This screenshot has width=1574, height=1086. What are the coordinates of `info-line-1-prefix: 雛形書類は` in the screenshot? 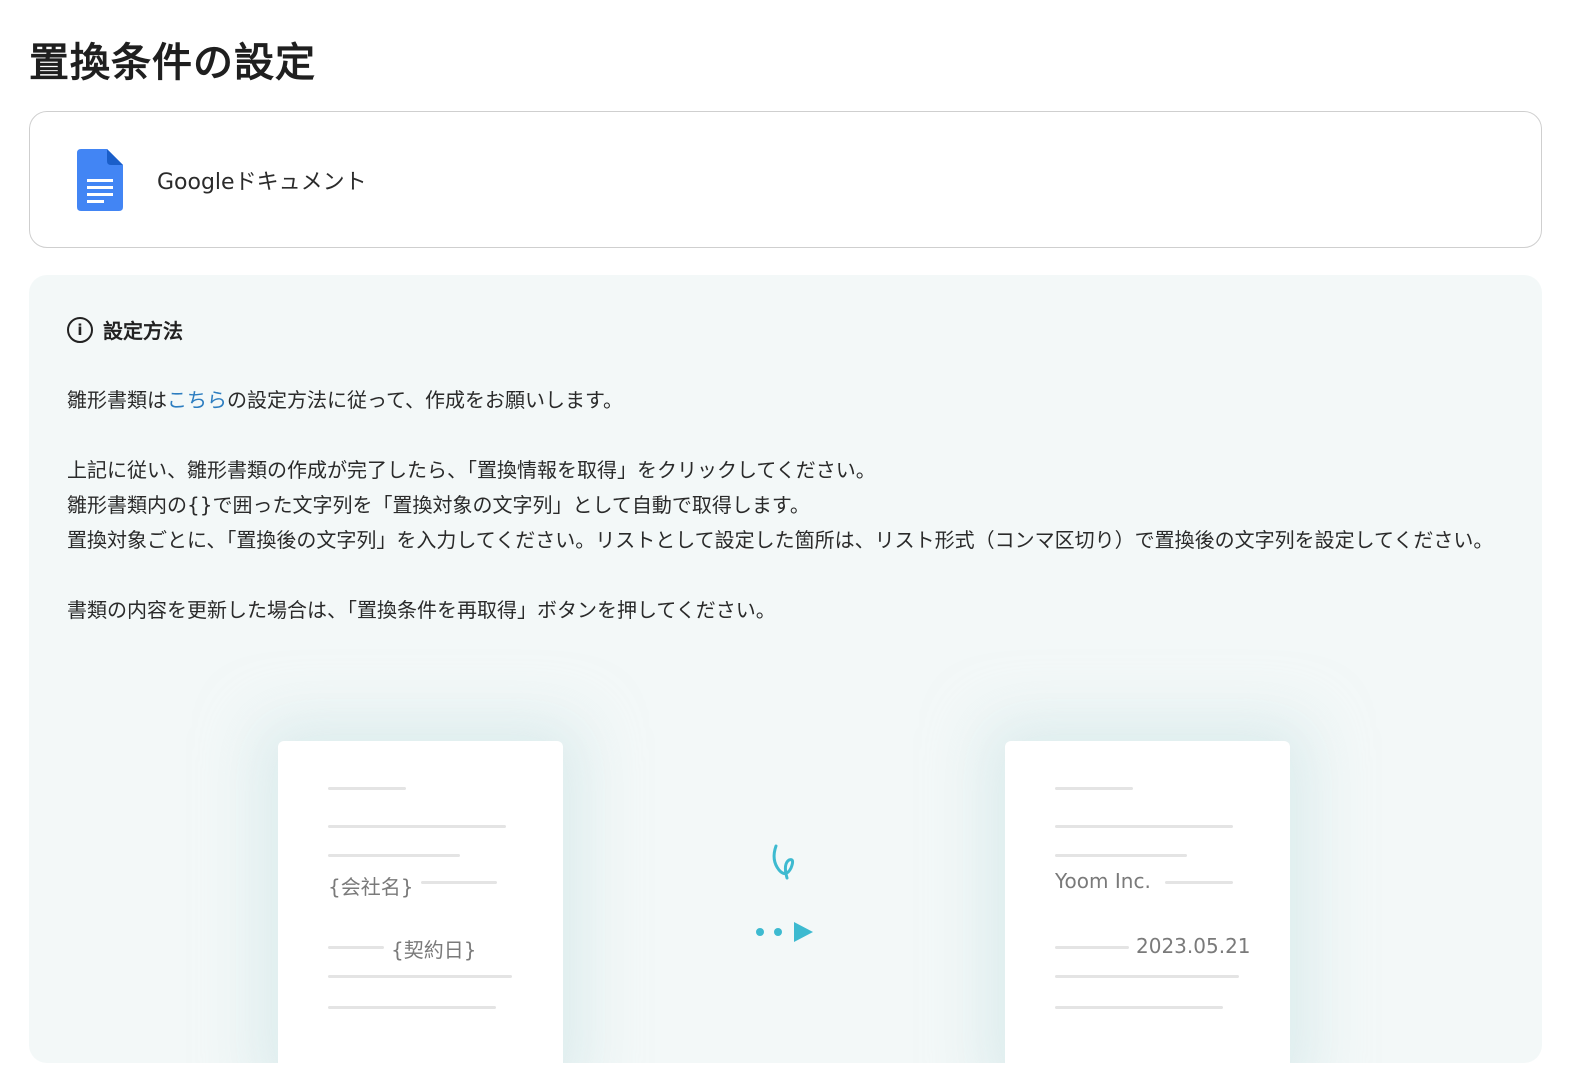 It's located at (117, 400).